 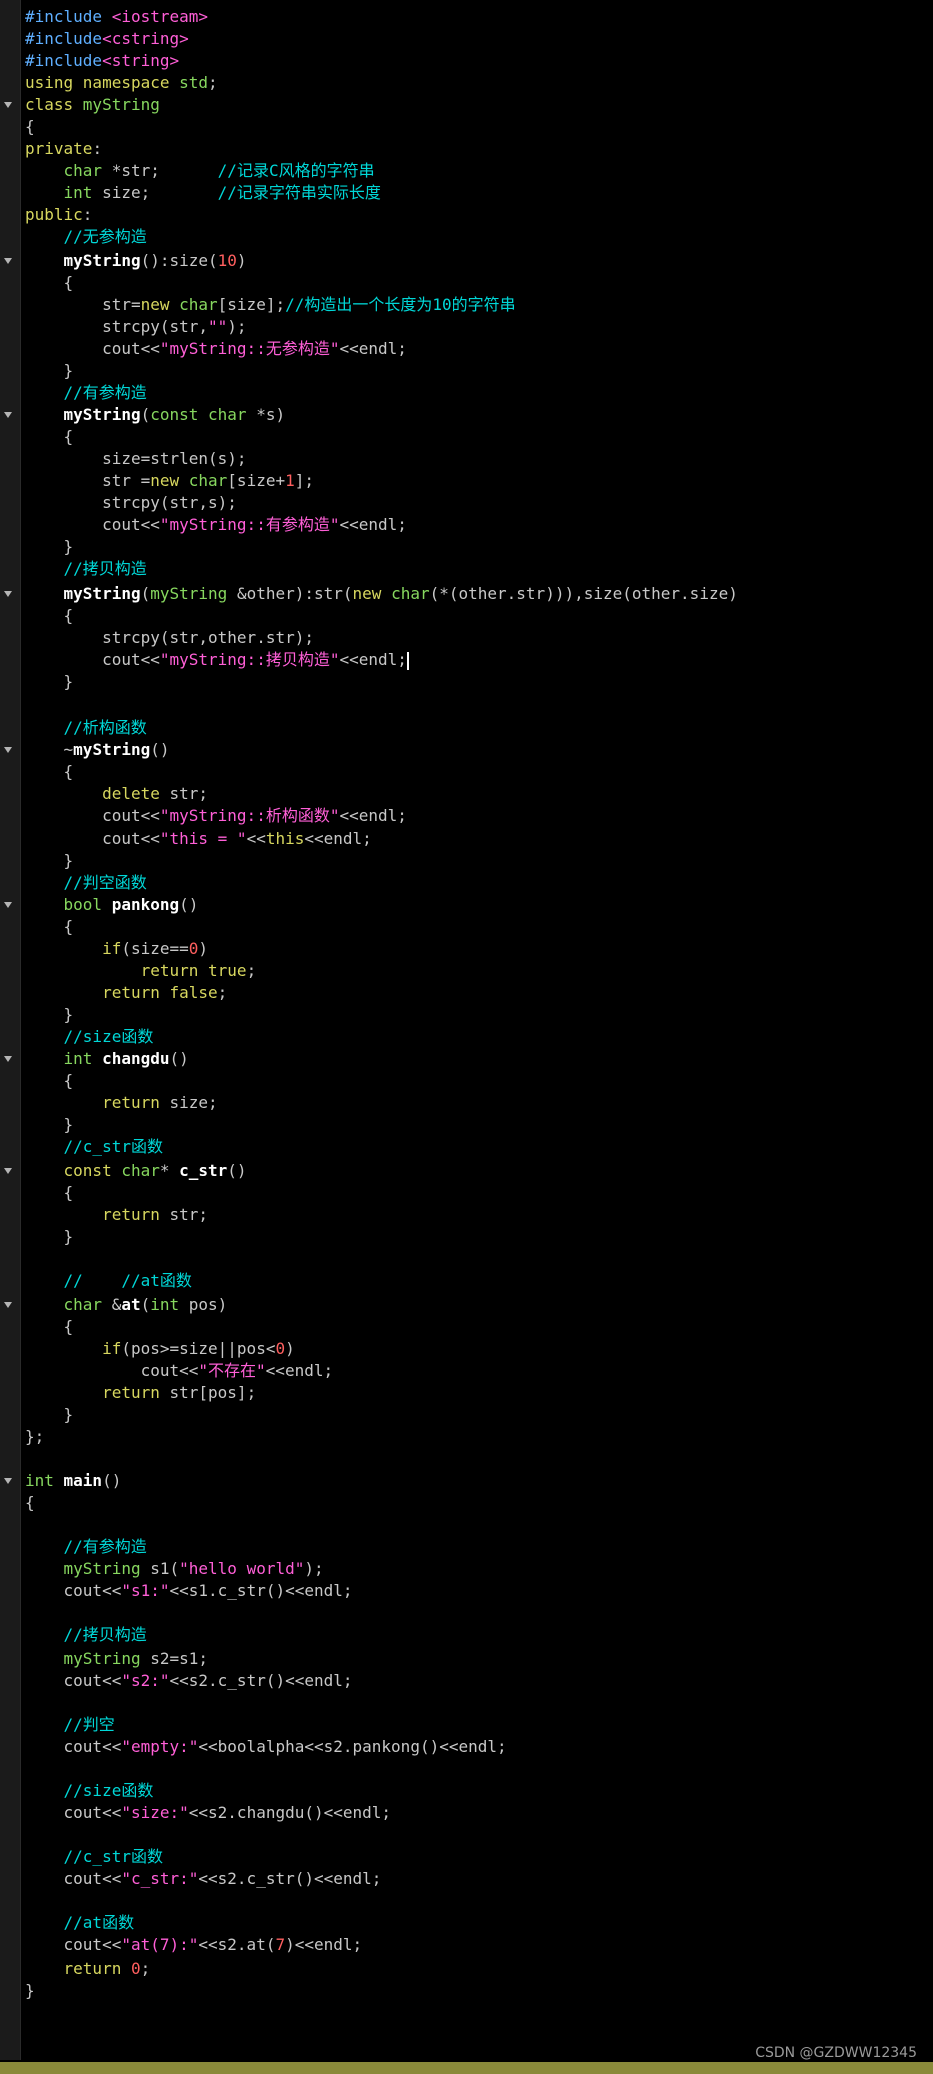 I want to click on code-line: myString s1("hello world");, so click(x=174, y=1569).